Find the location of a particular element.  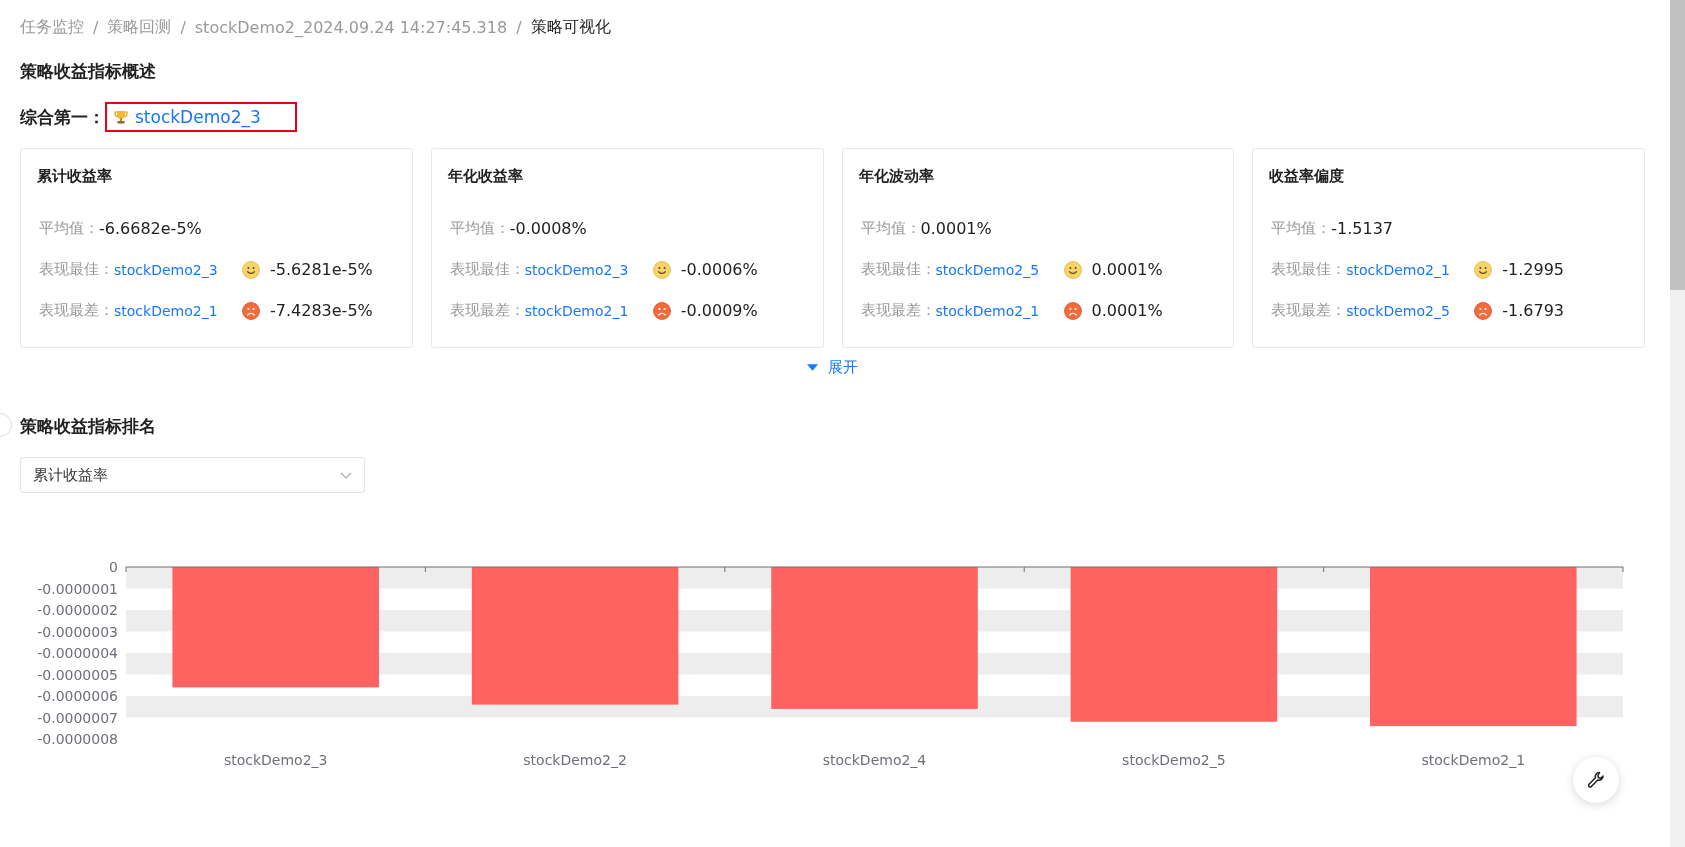

tools-button is located at coordinates (1596, 780).